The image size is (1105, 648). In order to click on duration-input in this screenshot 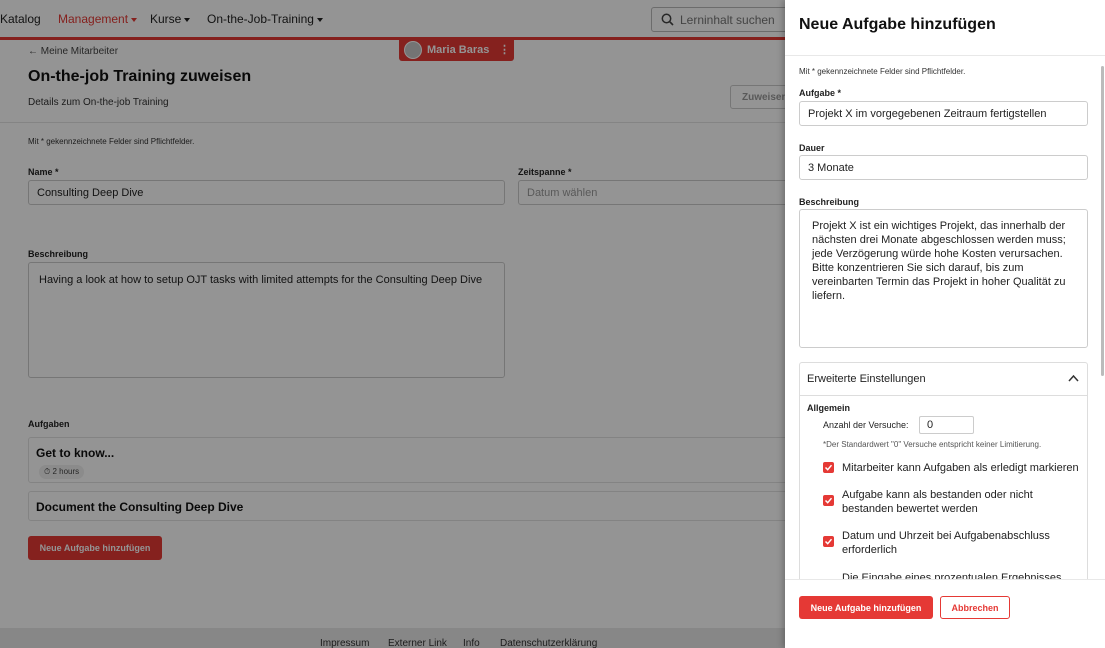, I will do `click(943, 167)`.